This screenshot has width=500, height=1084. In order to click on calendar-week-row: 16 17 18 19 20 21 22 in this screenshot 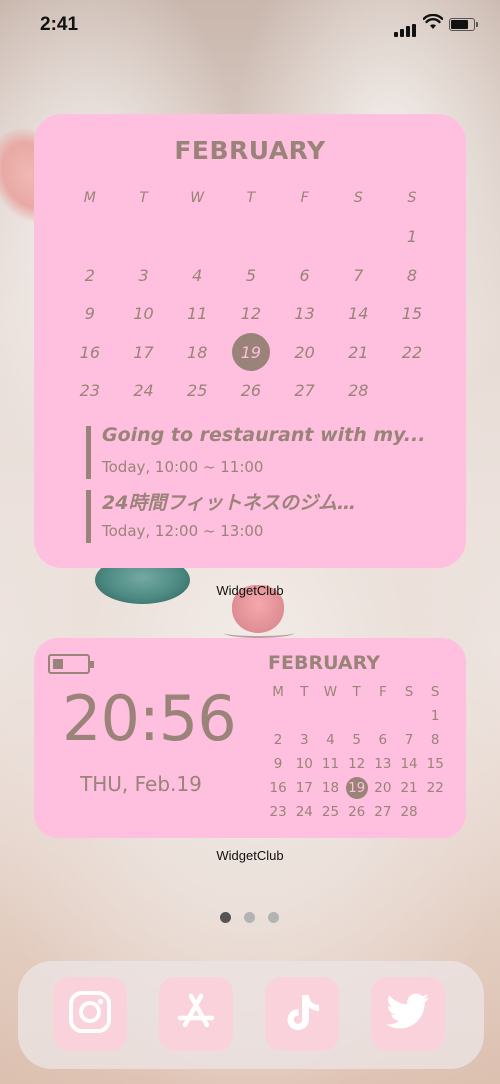, I will do `click(251, 352)`.